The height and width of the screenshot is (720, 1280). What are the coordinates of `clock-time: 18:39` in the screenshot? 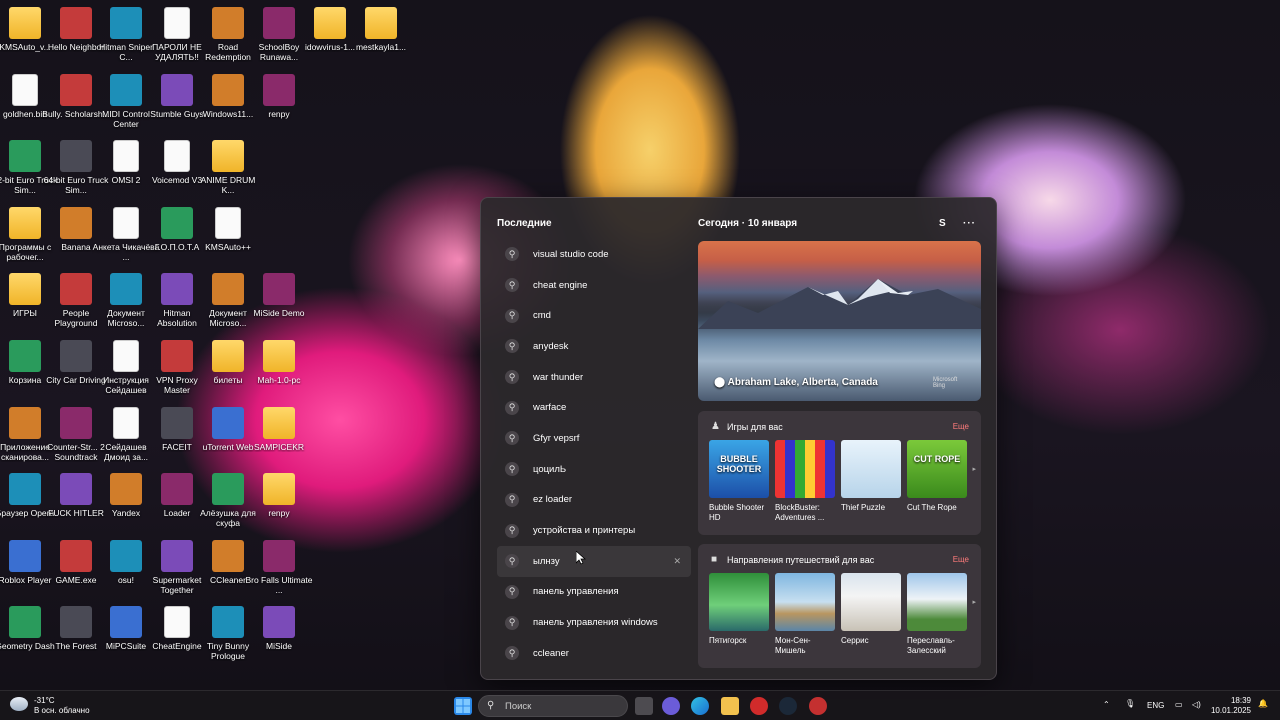 It's located at (1232, 700).